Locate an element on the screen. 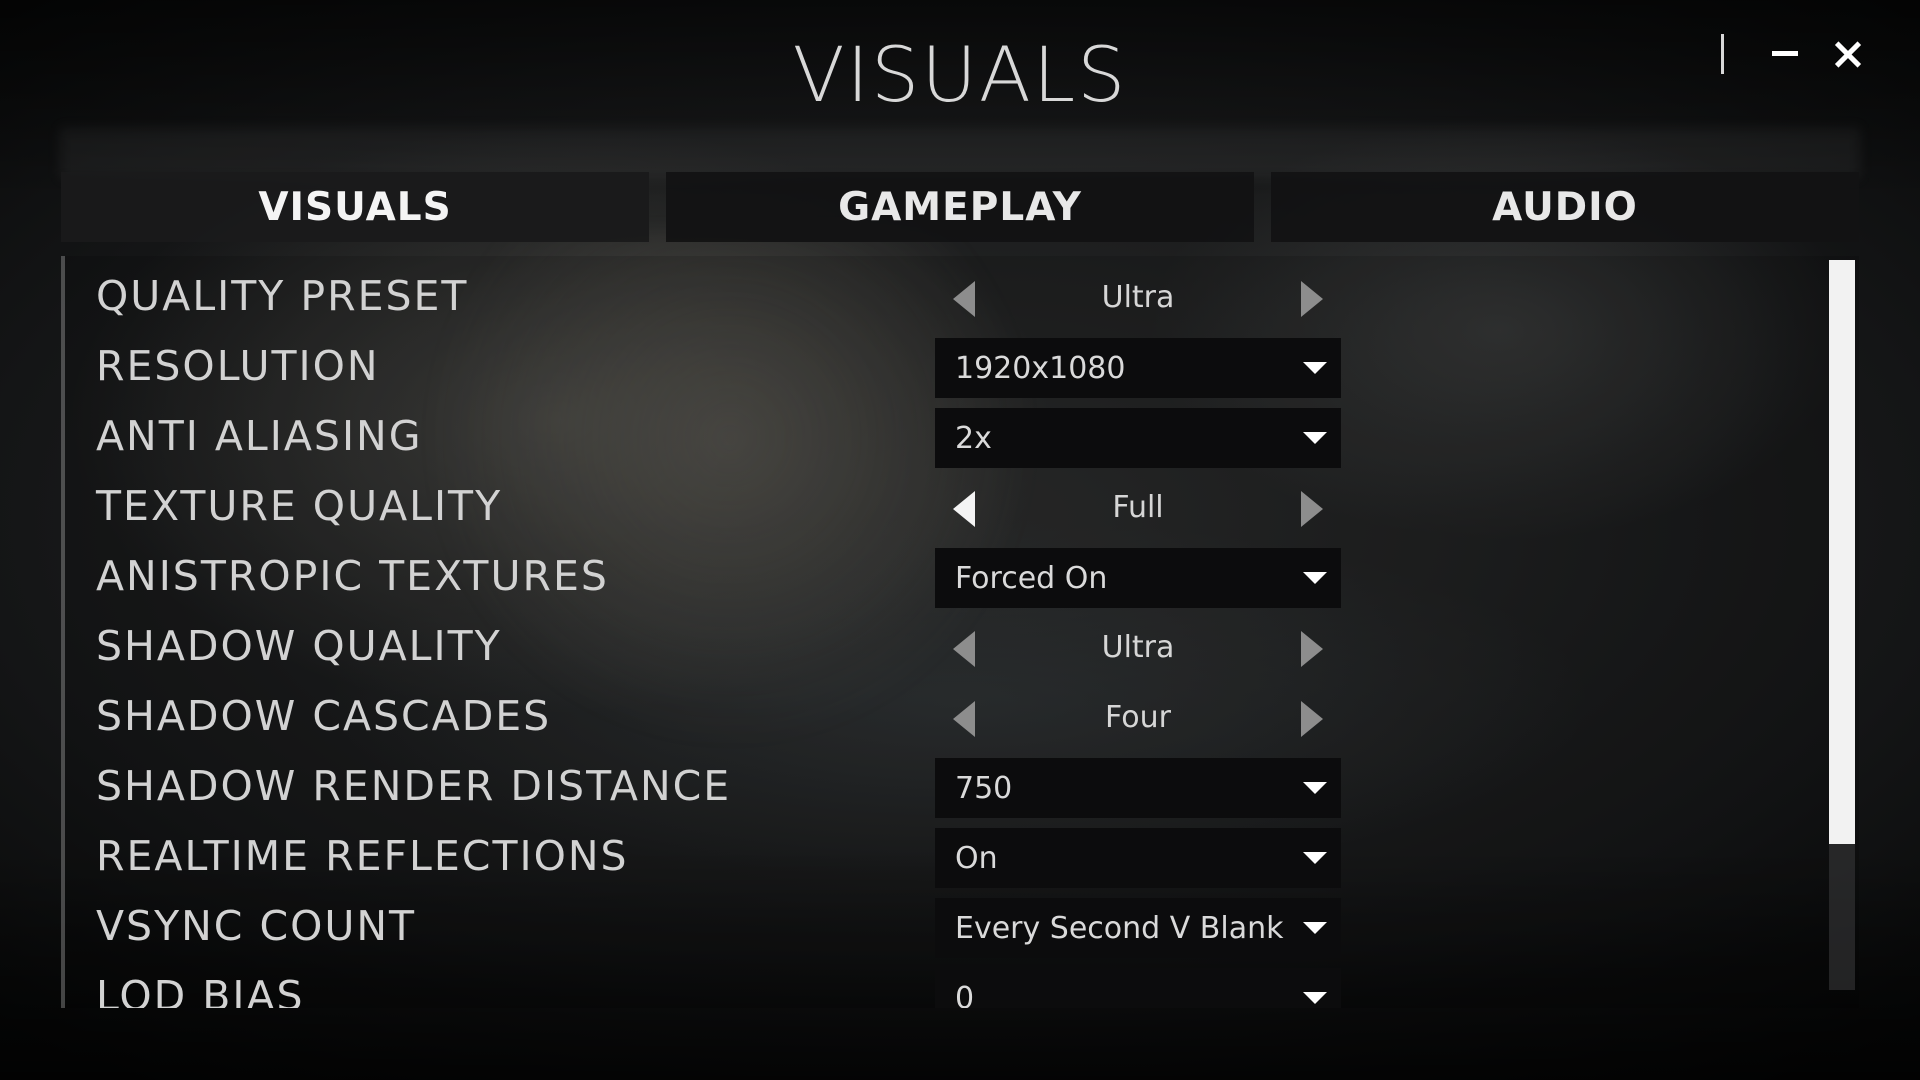  window-controls is located at coordinates (1794, 54).